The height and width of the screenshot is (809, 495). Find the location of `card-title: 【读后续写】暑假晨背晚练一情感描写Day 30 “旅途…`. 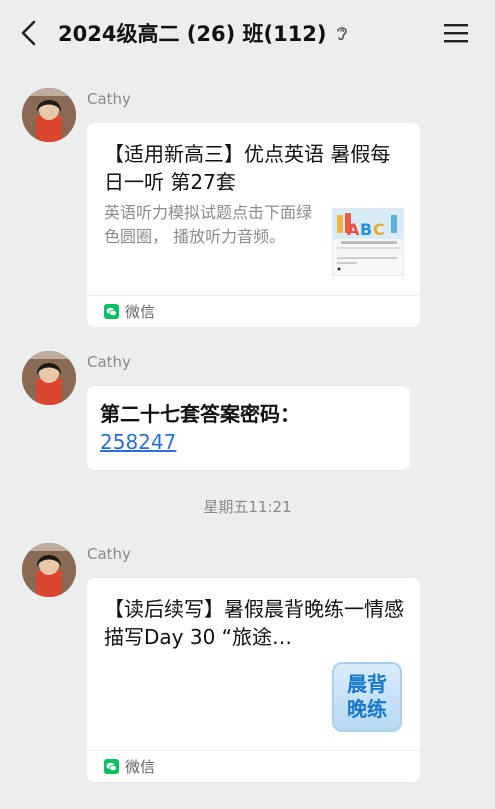

card-title: 【读后续写】暑假晨背晚练一情感描写Day 30 “旅途… is located at coordinates (254, 623).